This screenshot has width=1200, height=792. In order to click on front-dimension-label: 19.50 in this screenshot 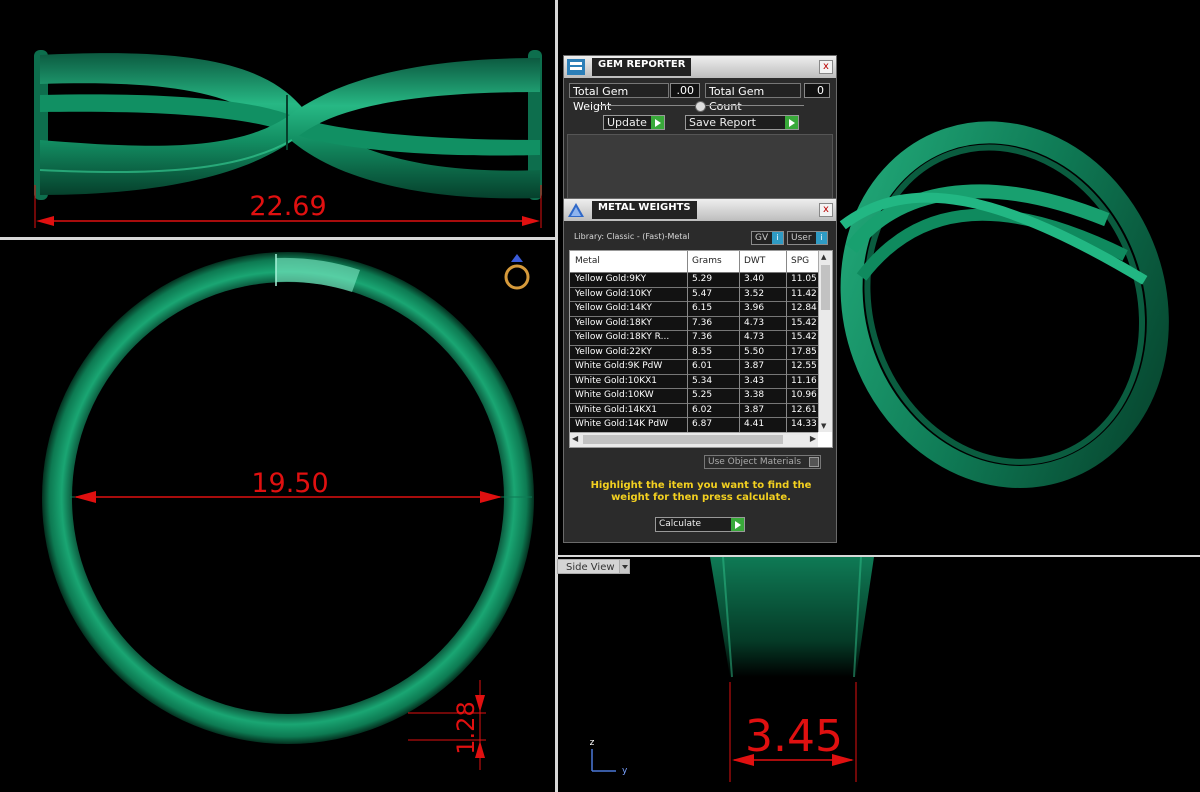, I will do `click(289, 483)`.